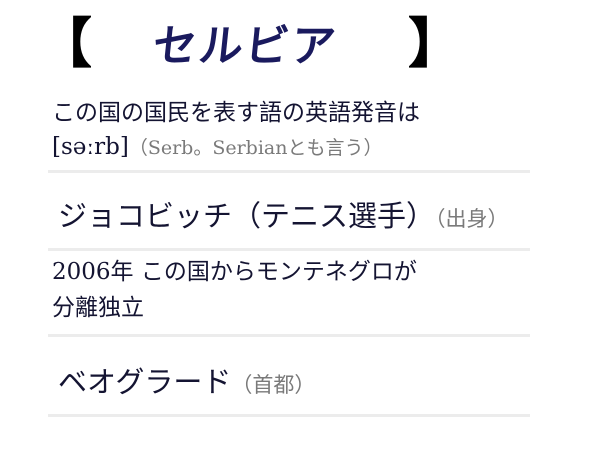  I want to click on pronunciation-line: [səːrb]（Serb。Serbianとも言う）, so click(217, 147).